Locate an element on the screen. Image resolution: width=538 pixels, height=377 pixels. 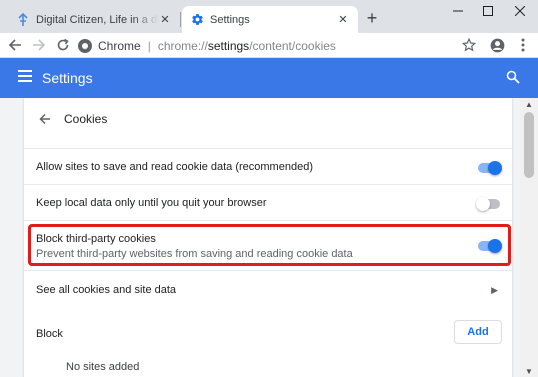
highlight-box is located at coordinates (269, 245).